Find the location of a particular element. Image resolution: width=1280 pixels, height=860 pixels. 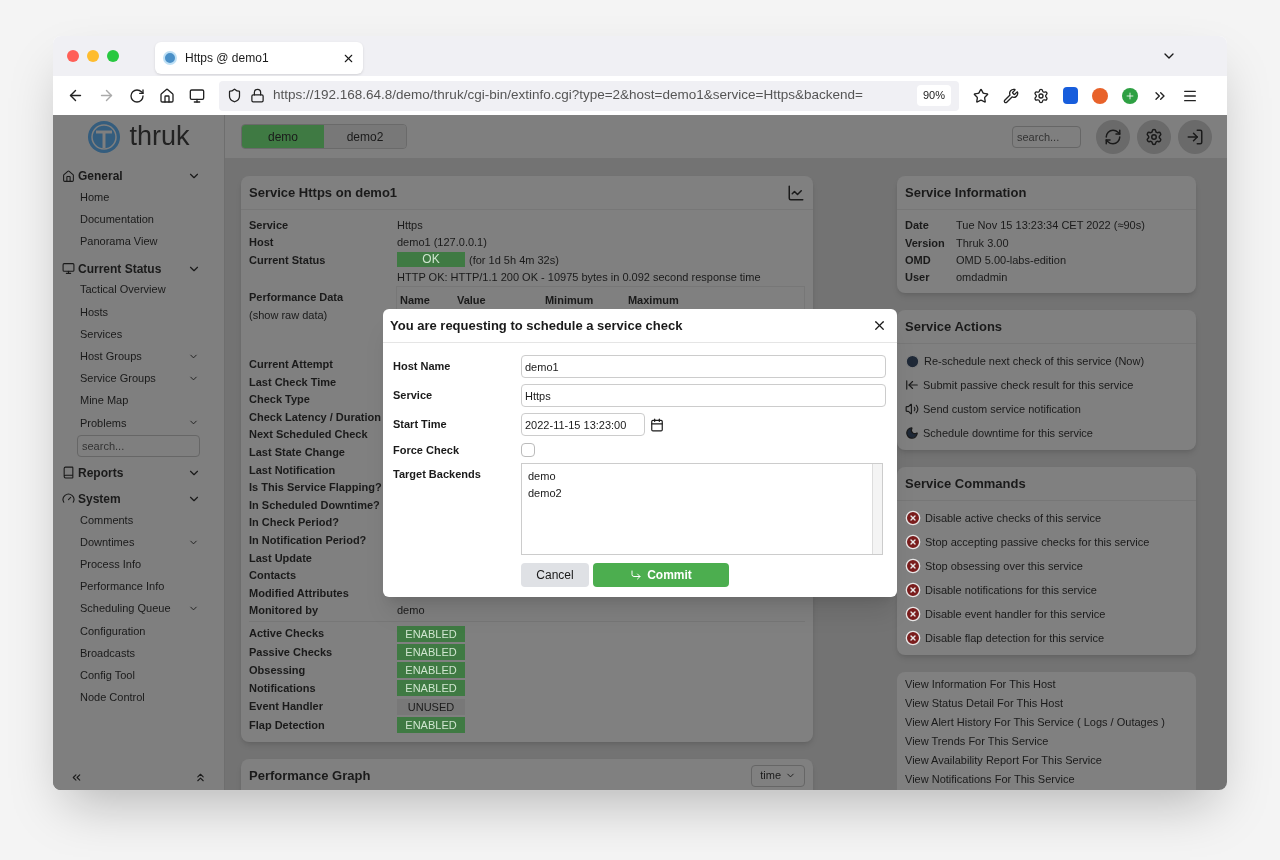

bookmark-star-icon is located at coordinates (981, 95).